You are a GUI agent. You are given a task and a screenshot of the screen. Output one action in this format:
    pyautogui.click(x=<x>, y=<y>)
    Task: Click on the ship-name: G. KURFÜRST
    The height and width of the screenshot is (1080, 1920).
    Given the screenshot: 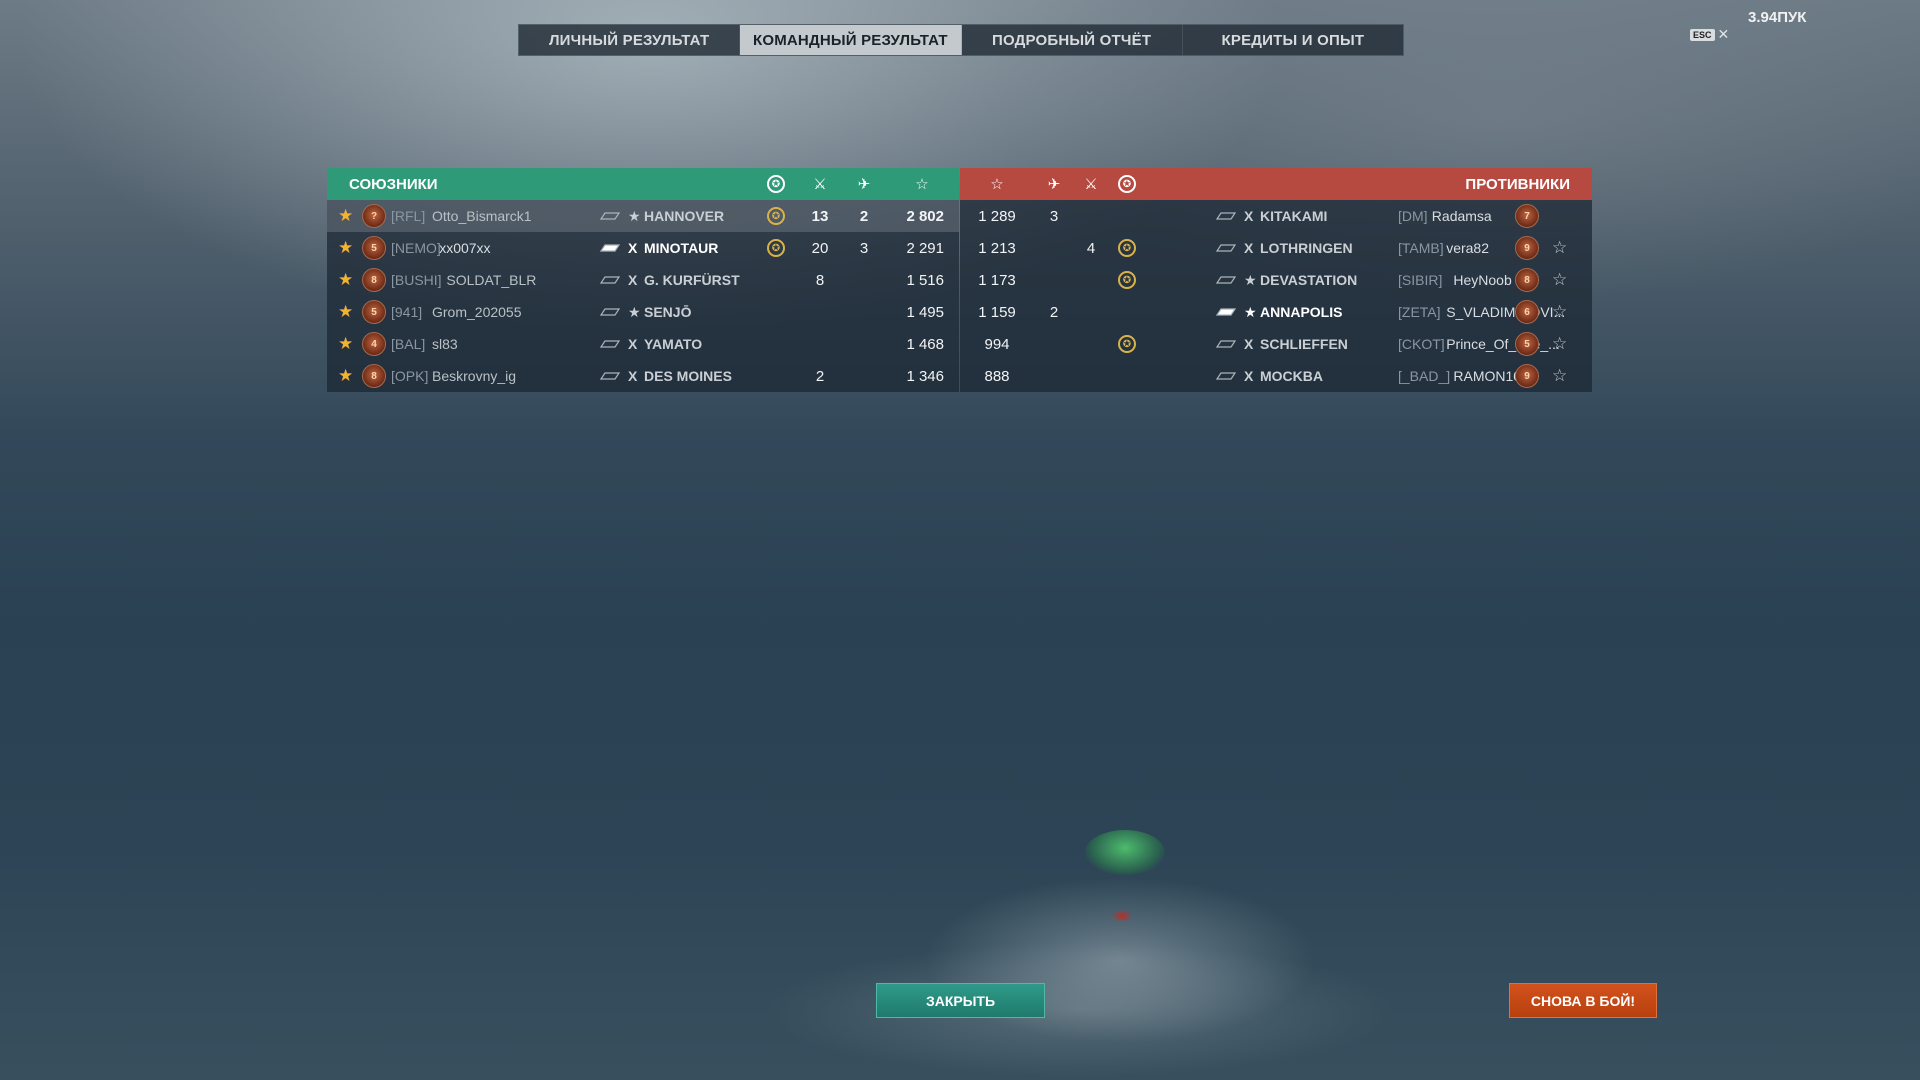 What is the action you would take?
    pyautogui.click(x=692, y=280)
    